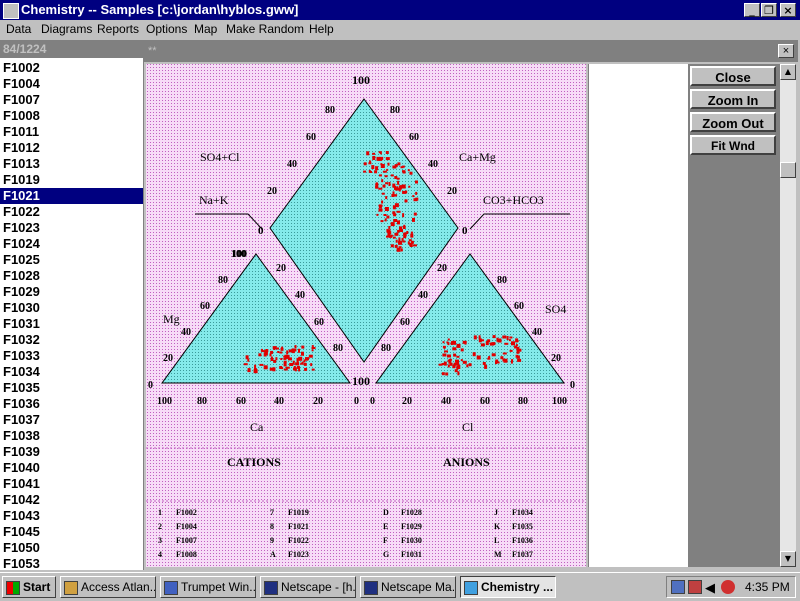  Describe the element at coordinates (71, 68) in the screenshot. I see `sample-list-item: F1002` at that location.